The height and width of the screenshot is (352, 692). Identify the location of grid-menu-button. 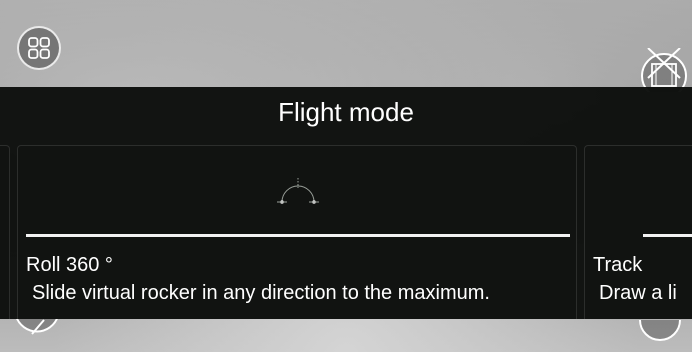
(39, 48).